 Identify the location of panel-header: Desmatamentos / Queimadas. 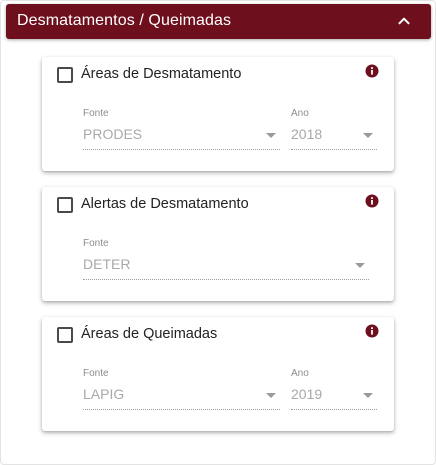
(218, 21).